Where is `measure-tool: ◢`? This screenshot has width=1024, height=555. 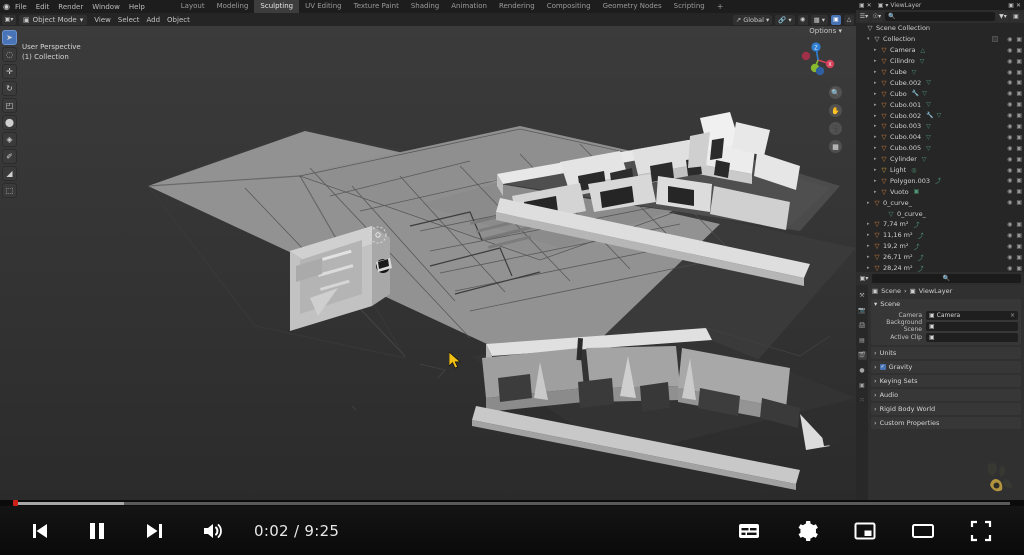 measure-tool: ◢ is located at coordinates (9, 173).